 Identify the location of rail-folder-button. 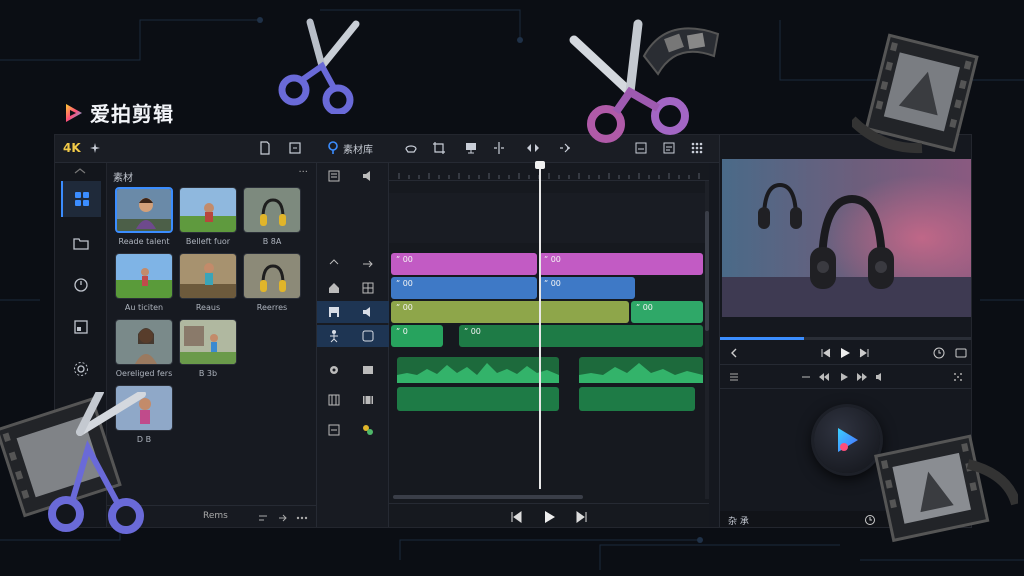
(81, 243).